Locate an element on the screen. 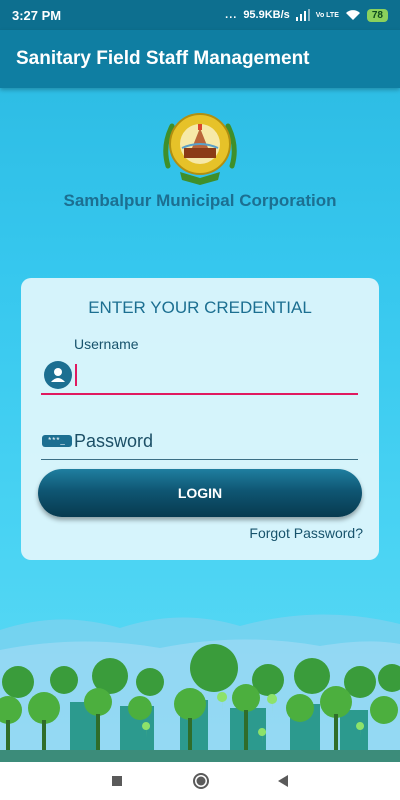 Image resolution: width=400 pixels, height=800 pixels. login-card-title: ENTER YOUR CREDENTIAL is located at coordinates (200, 307).